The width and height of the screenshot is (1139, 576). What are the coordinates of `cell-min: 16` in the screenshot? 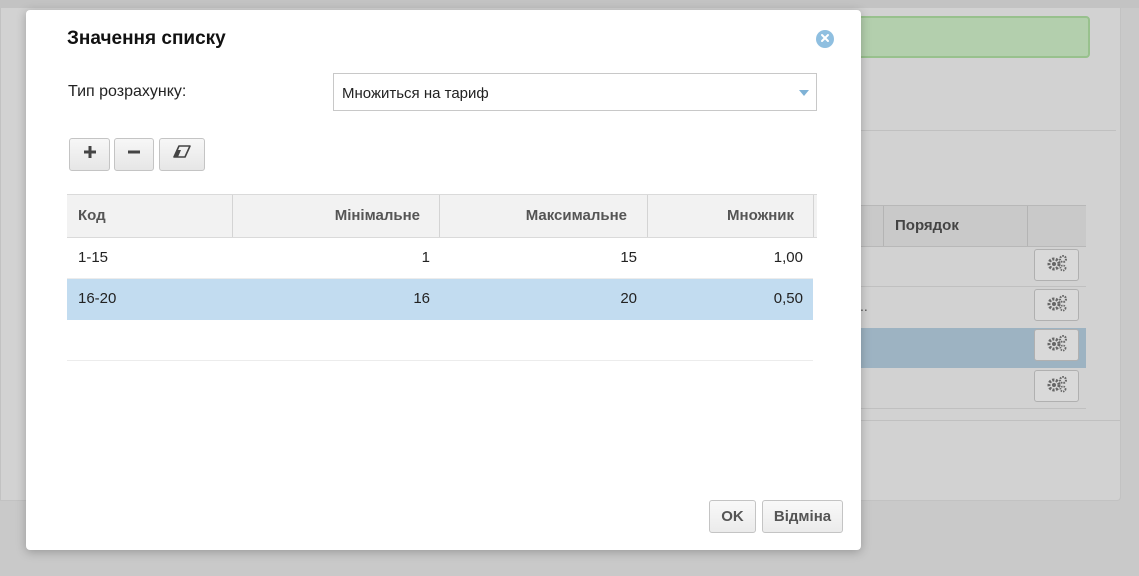 It's located at (421, 298).